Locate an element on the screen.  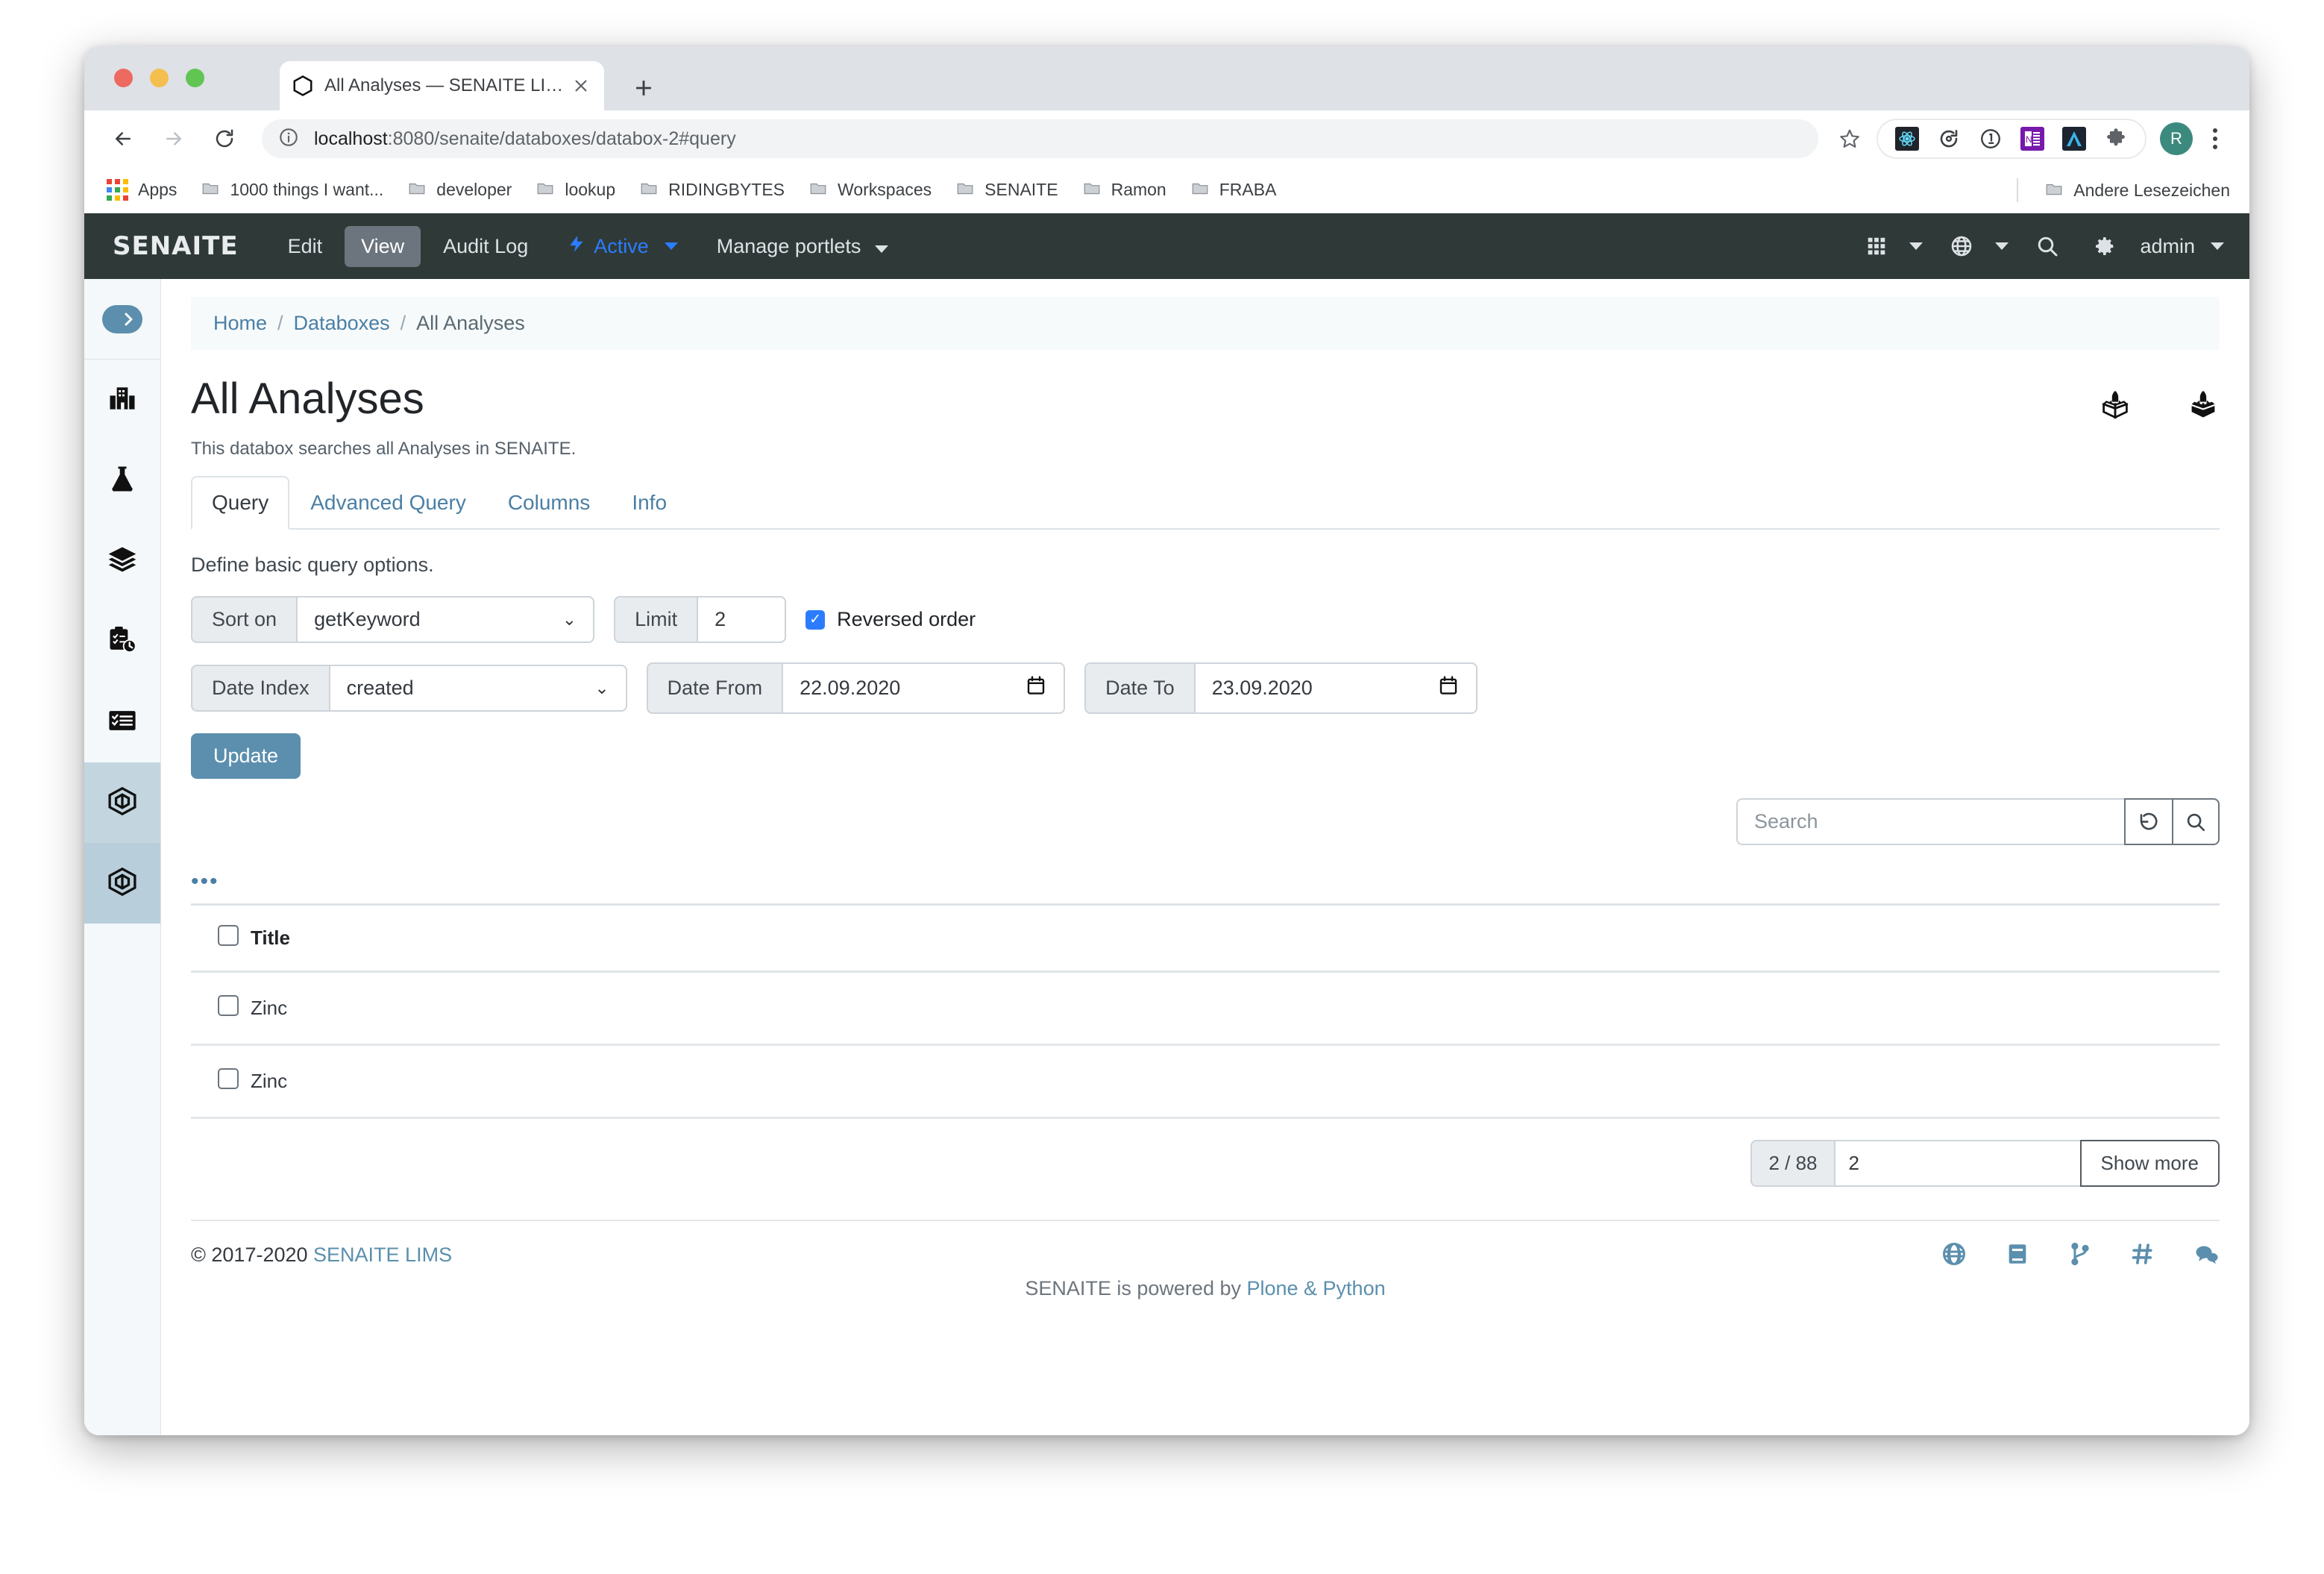
breadcrumb-item-home: Home is located at coordinates (240, 323).